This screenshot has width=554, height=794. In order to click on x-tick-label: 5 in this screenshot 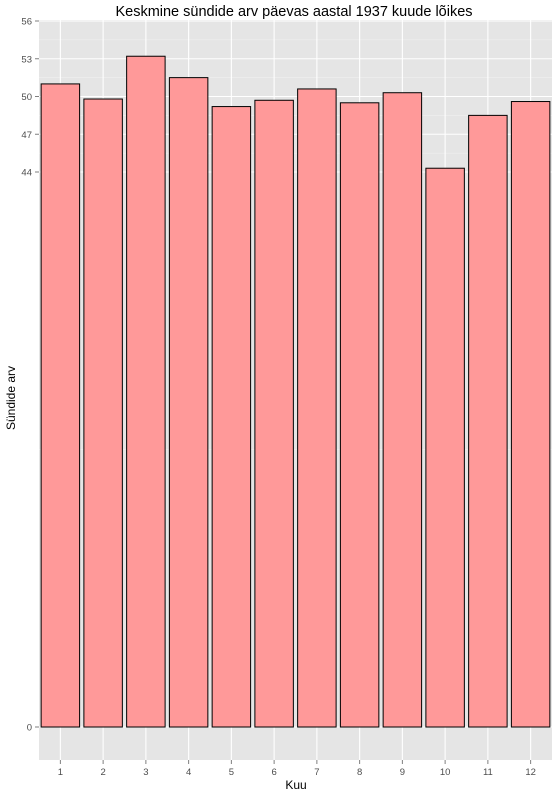, I will do `click(231, 772)`.